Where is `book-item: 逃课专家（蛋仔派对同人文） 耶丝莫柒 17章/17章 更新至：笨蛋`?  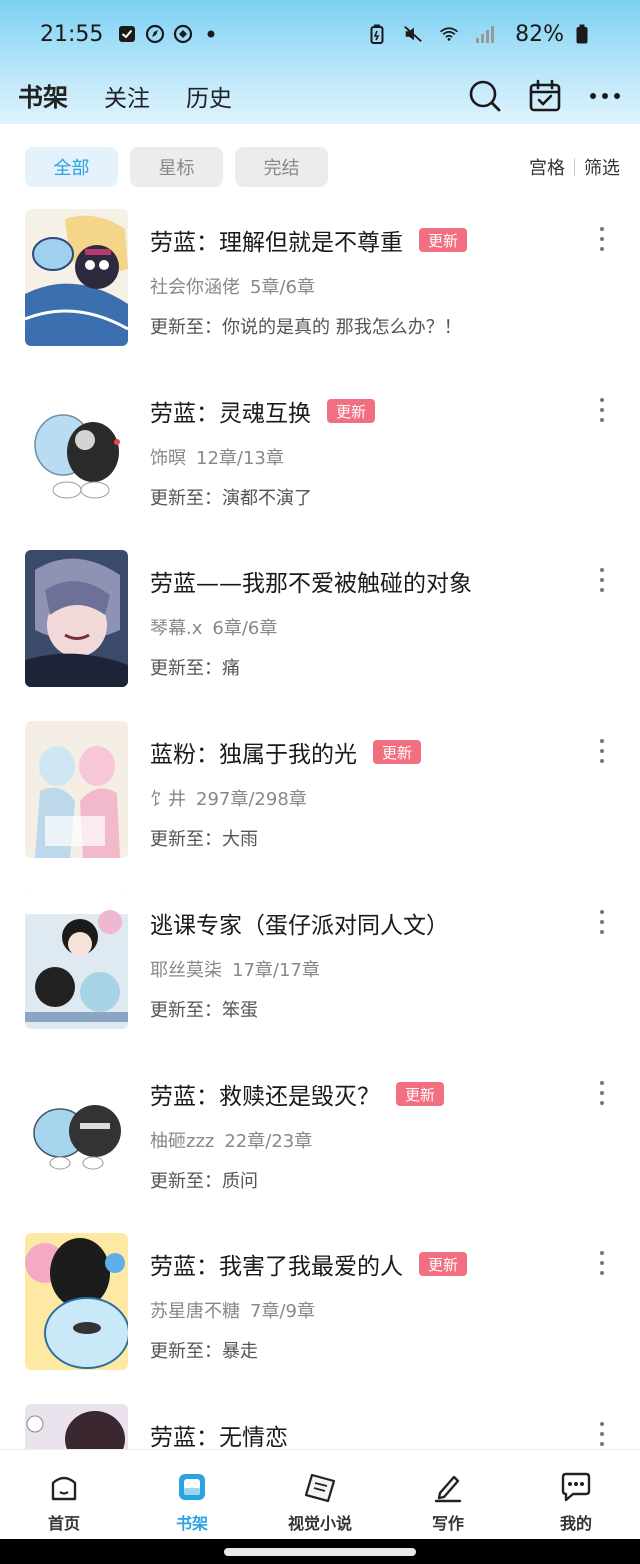 book-item: 逃课专家（蛋仔派对同人文） 耶丝莫柒 17章/17章 更新至：笨蛋 is located at coordinates (320, 960).